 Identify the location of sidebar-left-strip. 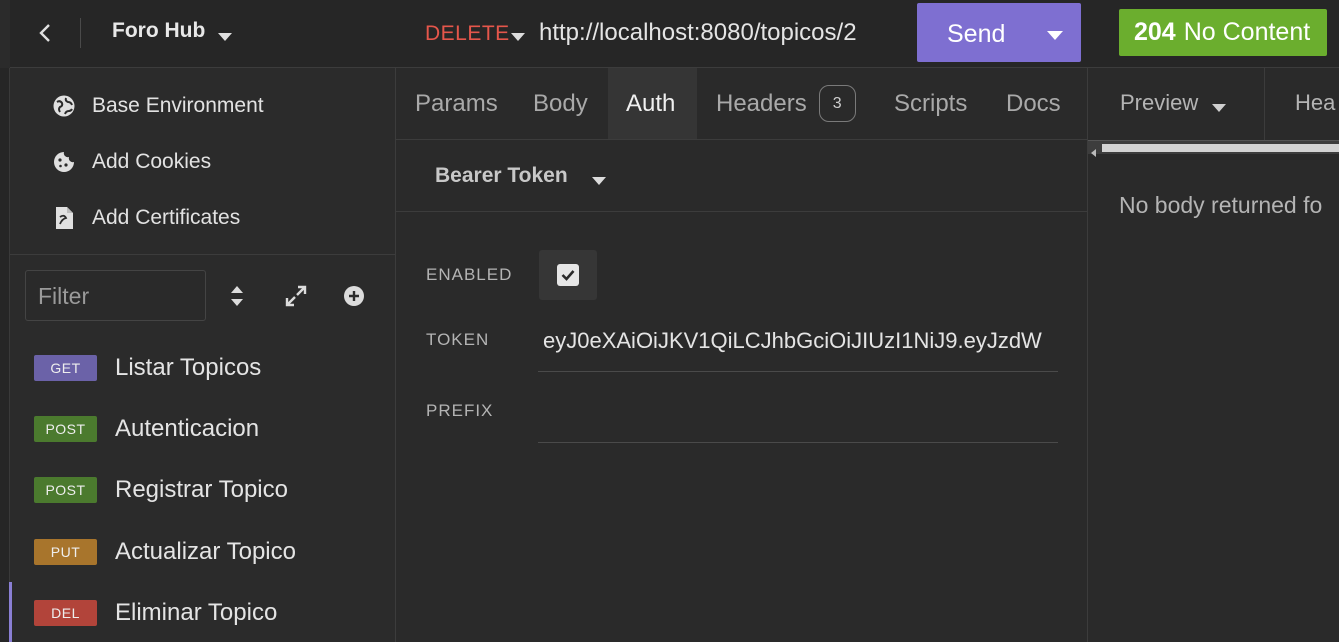
(5, 355).